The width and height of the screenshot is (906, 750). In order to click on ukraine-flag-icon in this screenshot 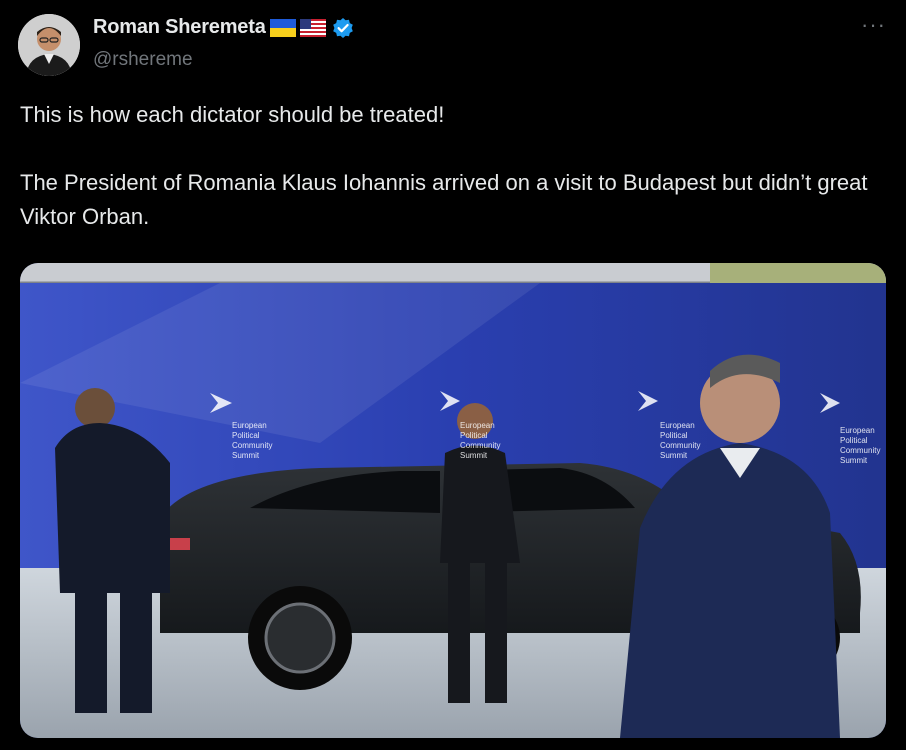, I will do `click(282, 27)`.